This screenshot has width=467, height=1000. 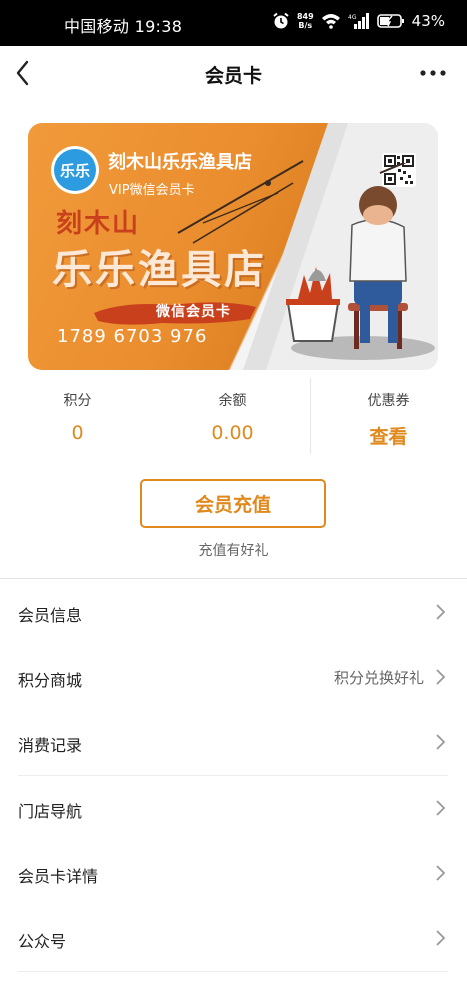 What do you see at coordinates (233, 971) in the screenshot?
I see `menu-divider` at bounding box center [233, 971].